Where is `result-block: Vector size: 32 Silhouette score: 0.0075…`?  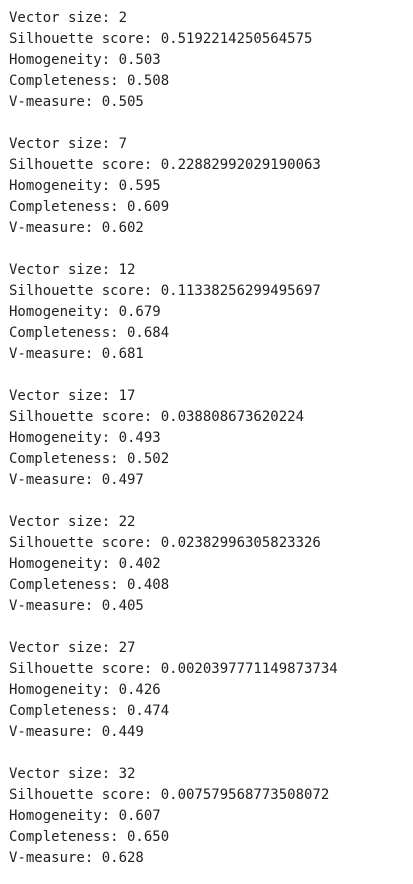 result-block: Vector size: 32 Silhouette score: 0.0075… is located at coordinates (211, 816).